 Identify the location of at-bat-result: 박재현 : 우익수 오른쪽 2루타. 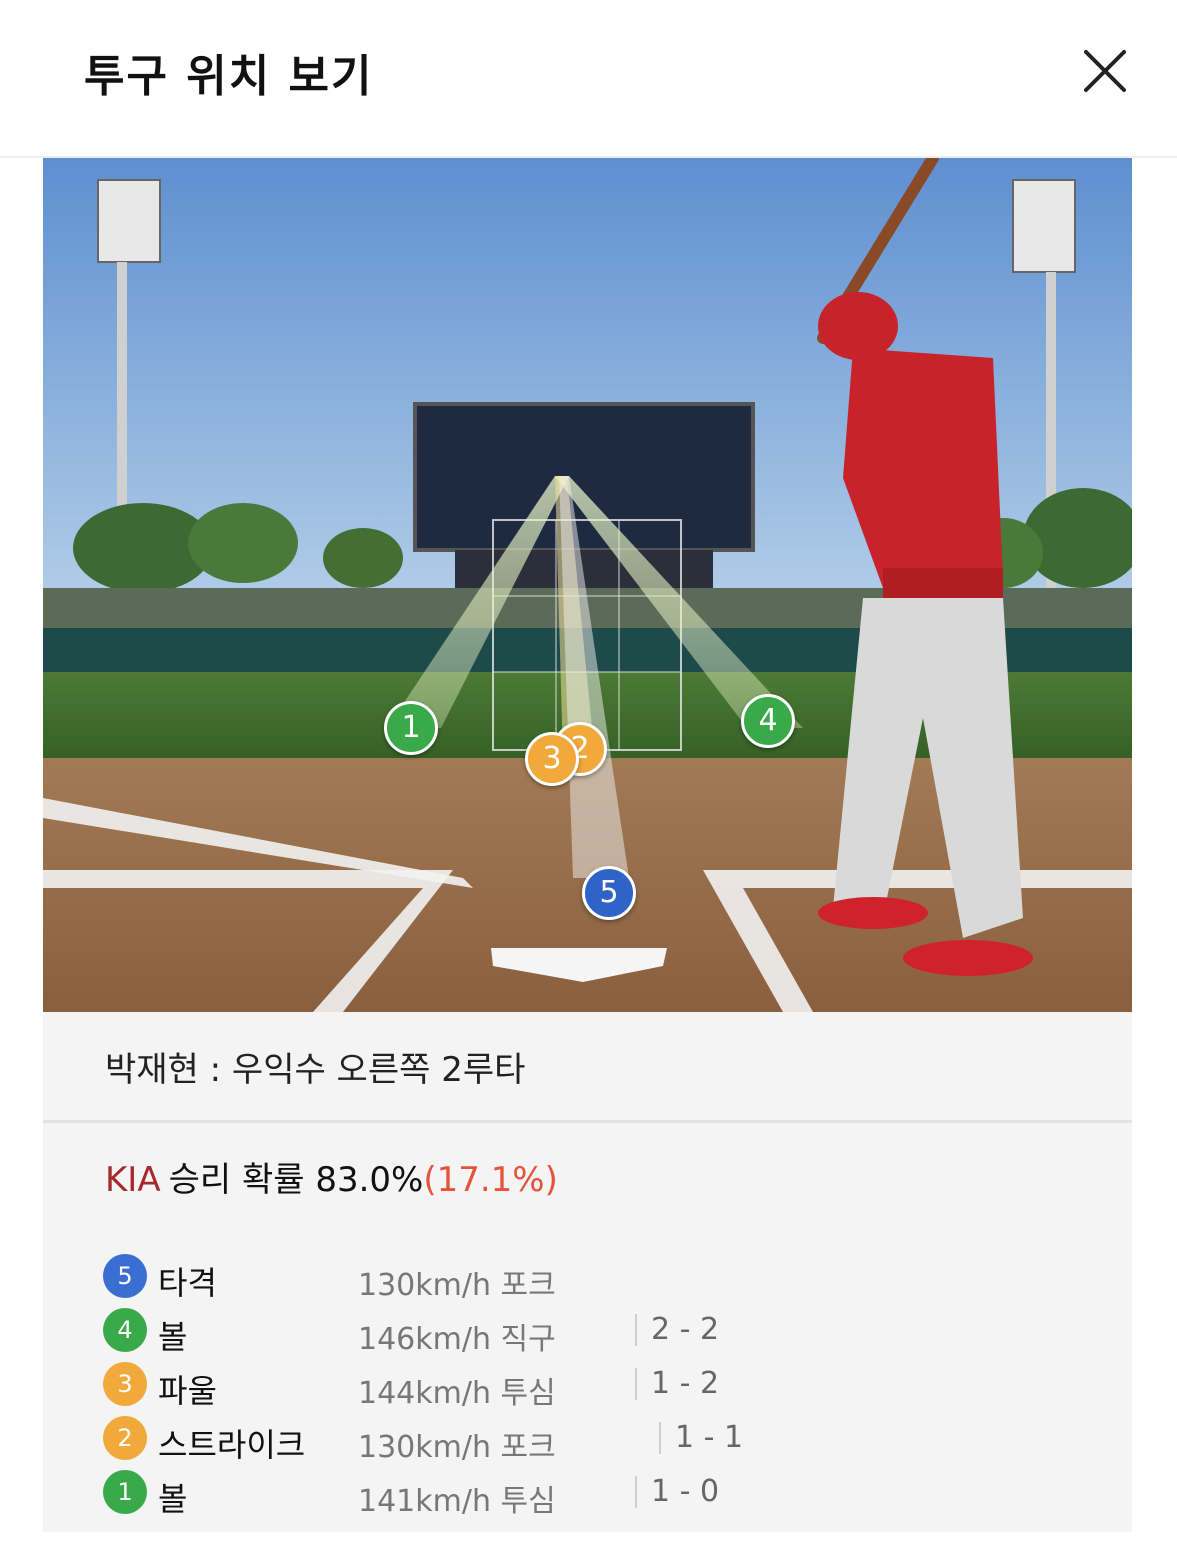
(315, 1070).